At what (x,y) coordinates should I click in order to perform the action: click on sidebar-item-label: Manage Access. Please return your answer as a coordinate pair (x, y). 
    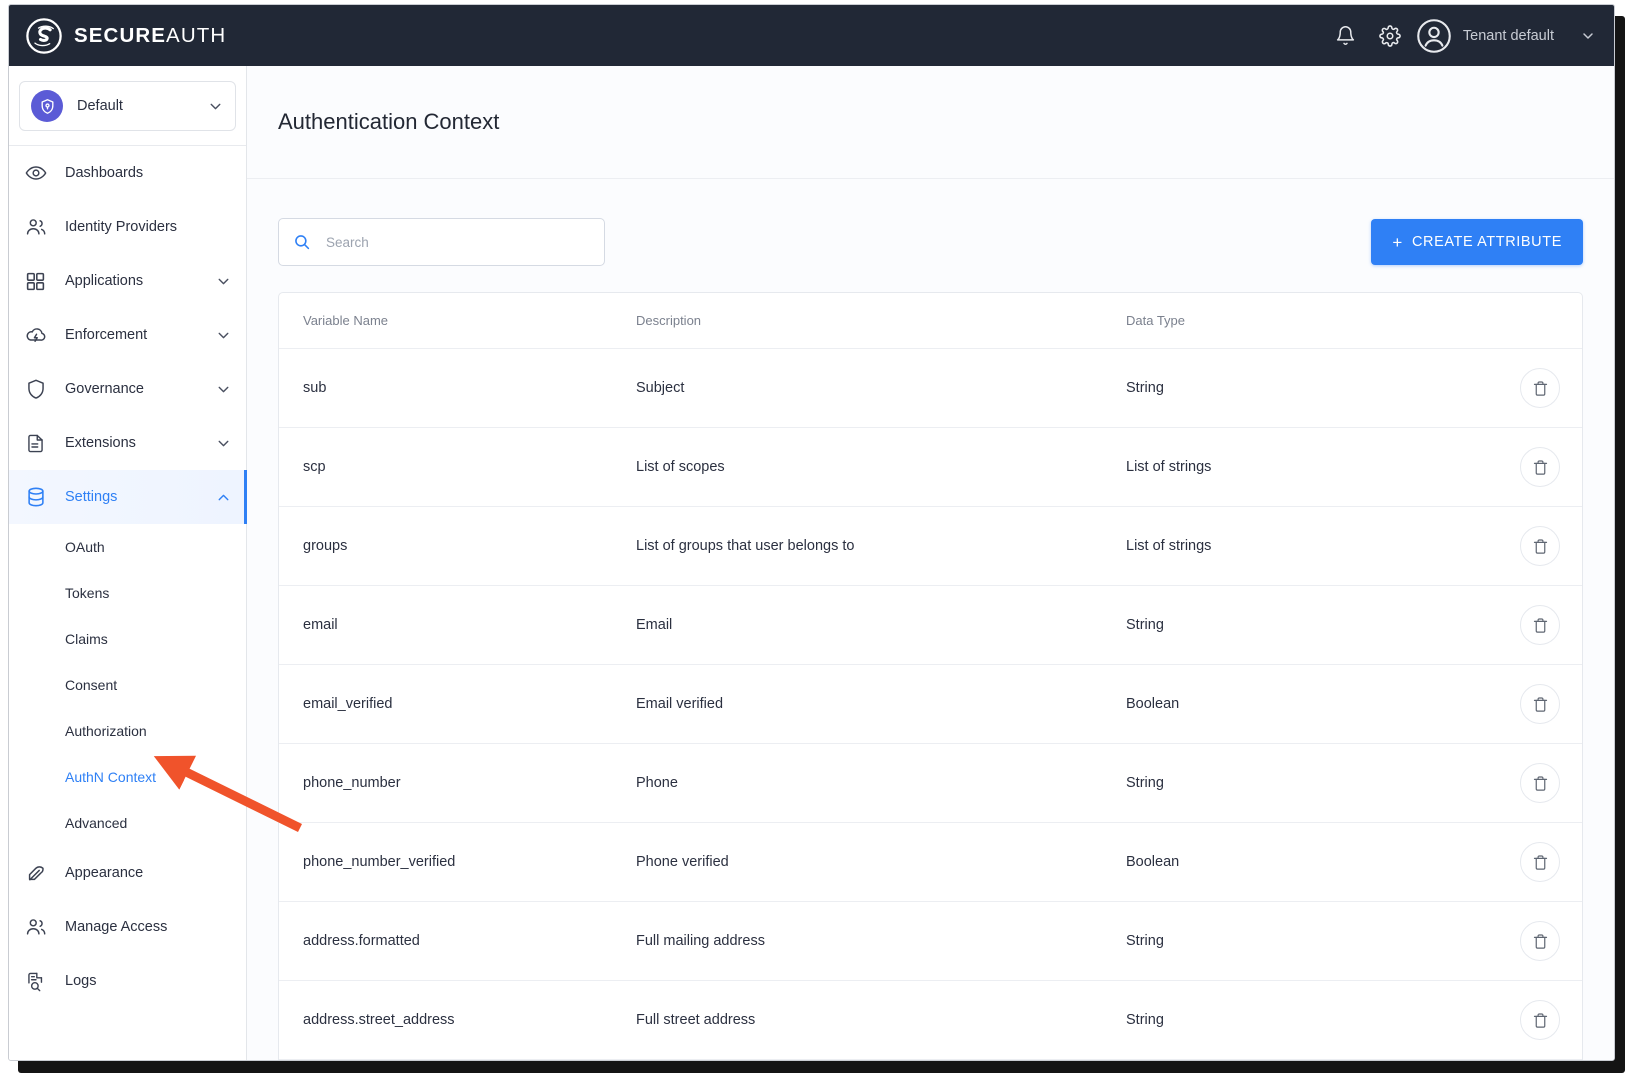
    Looking at the image, I should click on (116, 927).